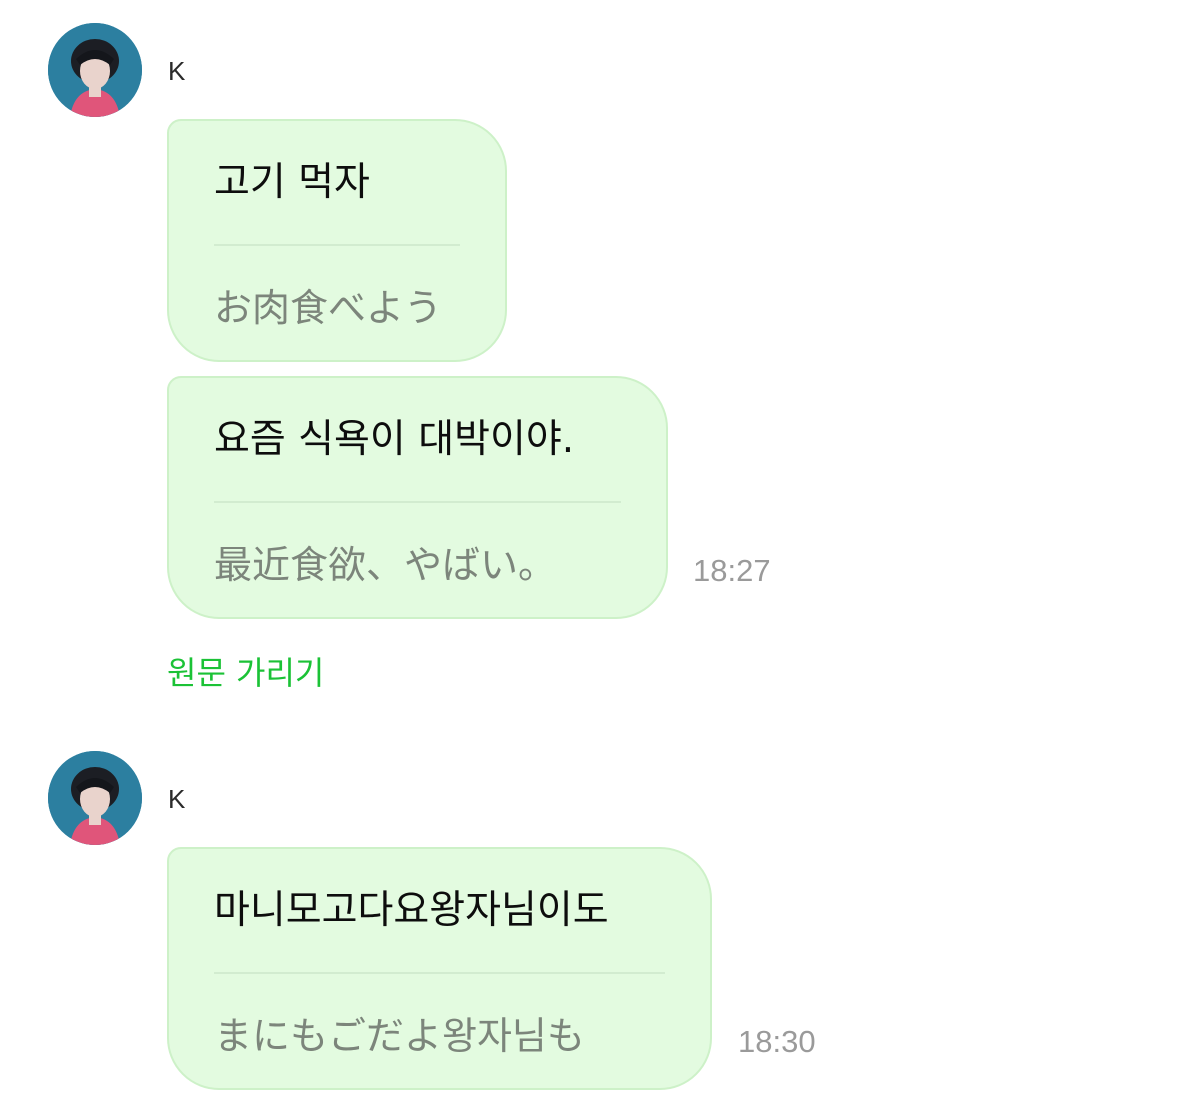 Image resolution: width=1200 pixels, height=1115 pixels. What do you see at coordinates (394, 439) in the screenshot?
I see `original-text: 요즘 식욕이 대박이야.` at bounding box center [394, 439].